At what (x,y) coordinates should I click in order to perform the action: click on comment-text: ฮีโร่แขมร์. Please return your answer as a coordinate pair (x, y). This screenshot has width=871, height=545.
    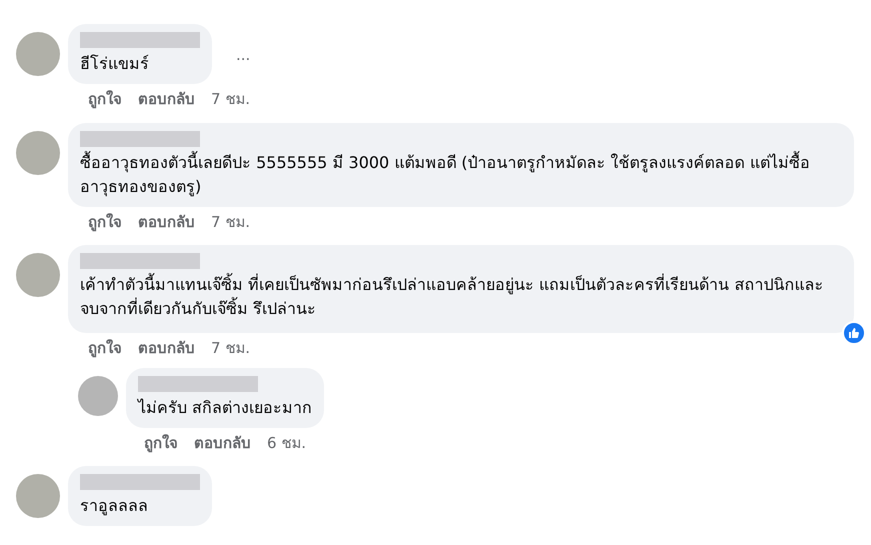
    Looking at the image, I should click on (115, 64).